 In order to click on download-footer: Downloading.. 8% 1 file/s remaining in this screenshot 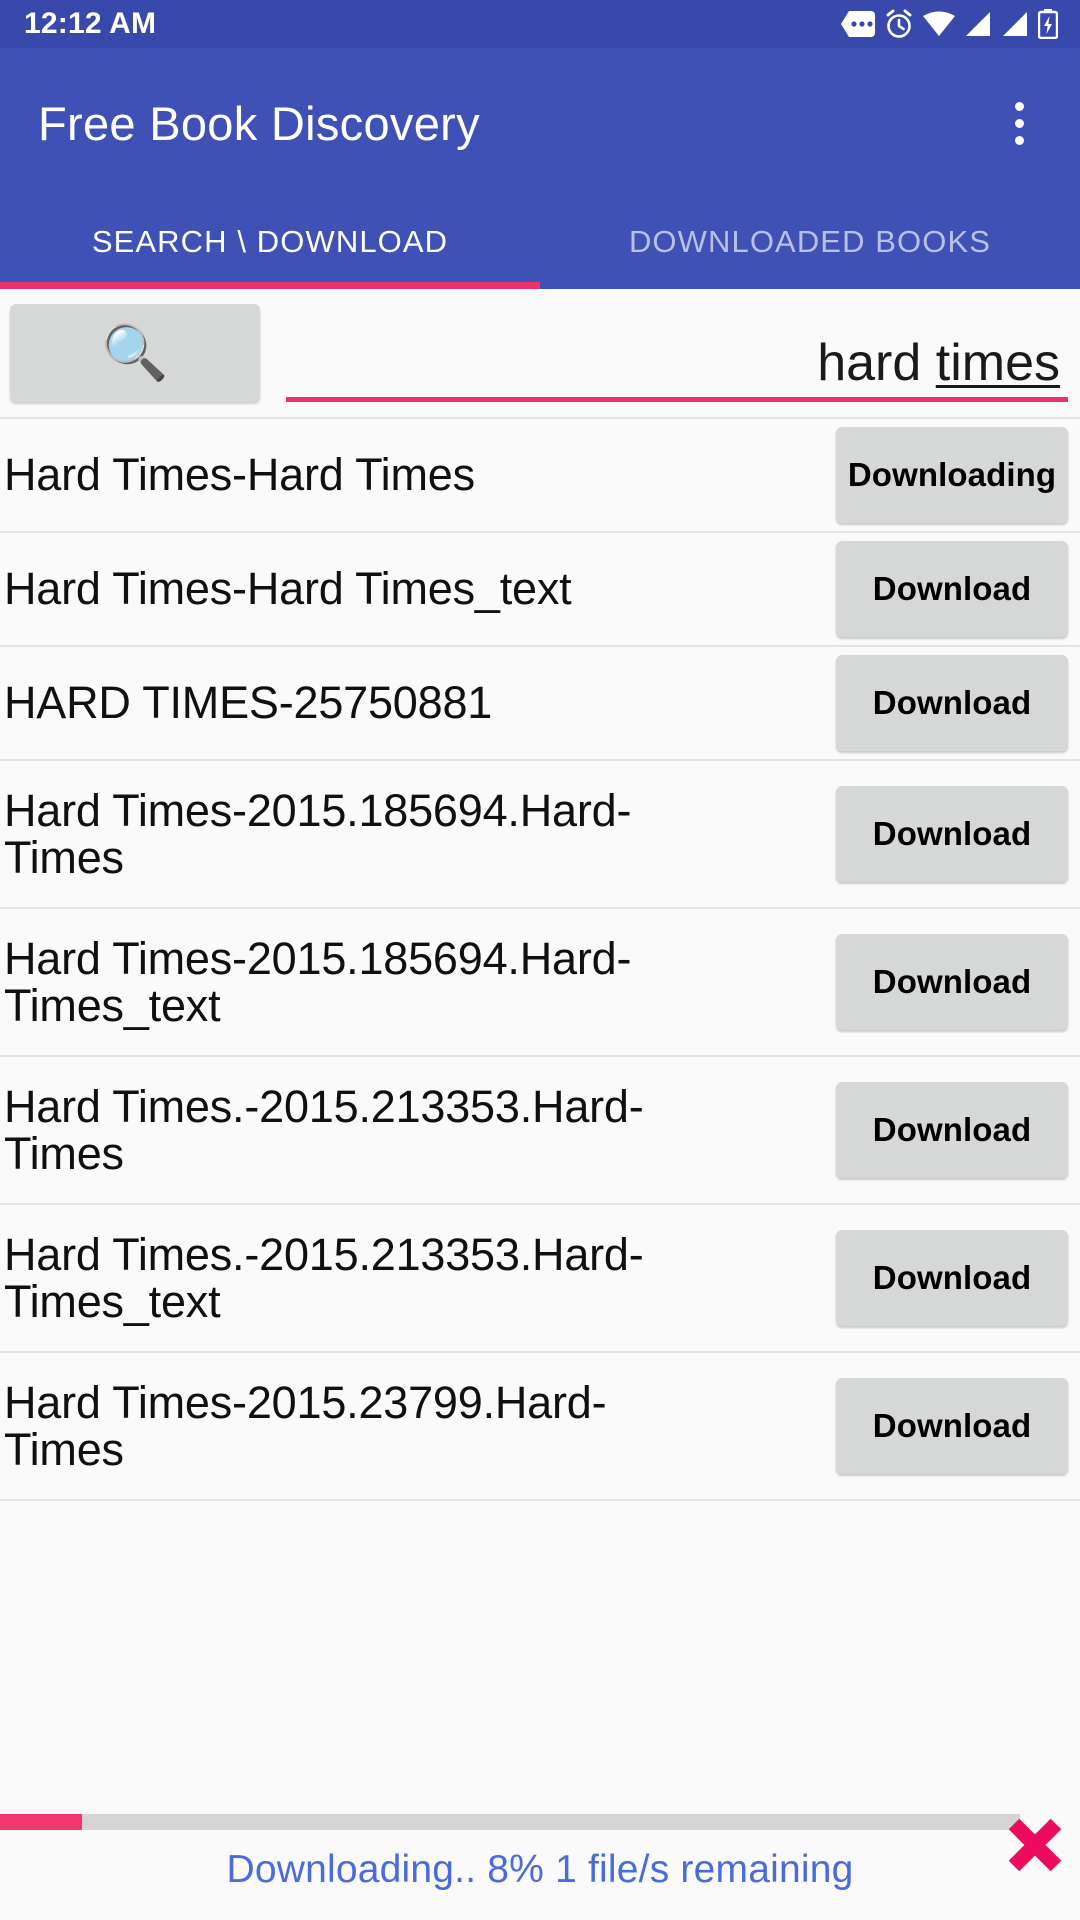, I will do `click(540, 1860)`.